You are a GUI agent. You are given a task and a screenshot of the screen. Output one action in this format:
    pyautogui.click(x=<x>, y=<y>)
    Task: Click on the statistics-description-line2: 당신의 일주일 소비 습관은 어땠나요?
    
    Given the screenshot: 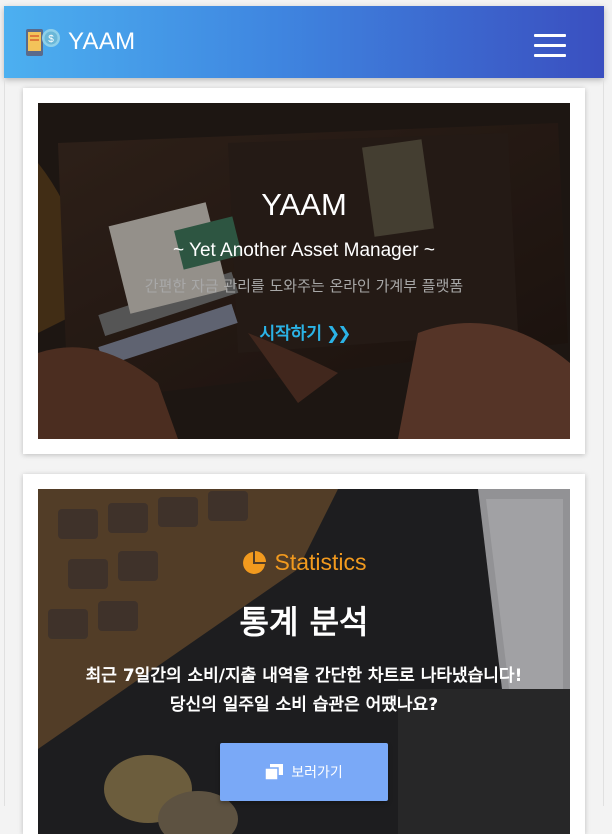 What is the action you would take?
    pyautogui.click(x=304, y=705)
    